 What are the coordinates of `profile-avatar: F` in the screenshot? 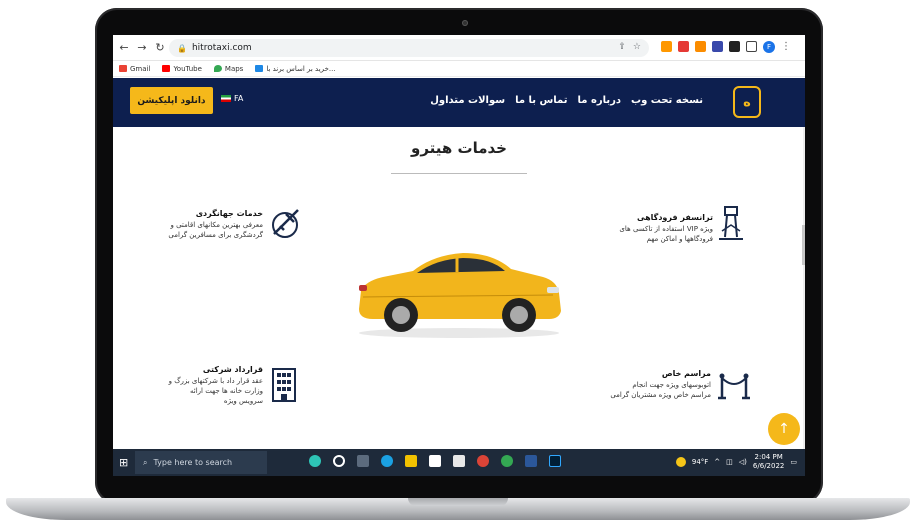 It's located at (769, 47).